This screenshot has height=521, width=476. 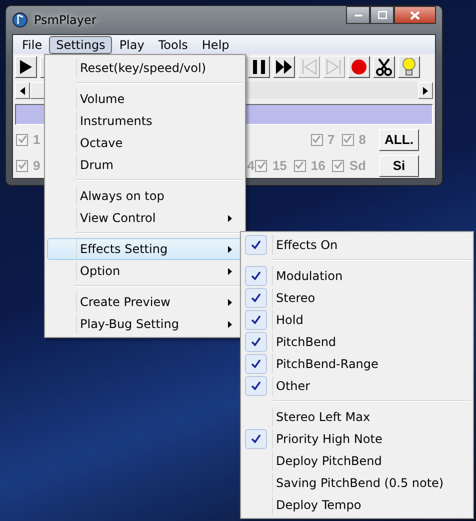 What do you see at coordinates (36, 165) in the screenshot?
I see `channel-label: 9` at bounding box center [36, 165].